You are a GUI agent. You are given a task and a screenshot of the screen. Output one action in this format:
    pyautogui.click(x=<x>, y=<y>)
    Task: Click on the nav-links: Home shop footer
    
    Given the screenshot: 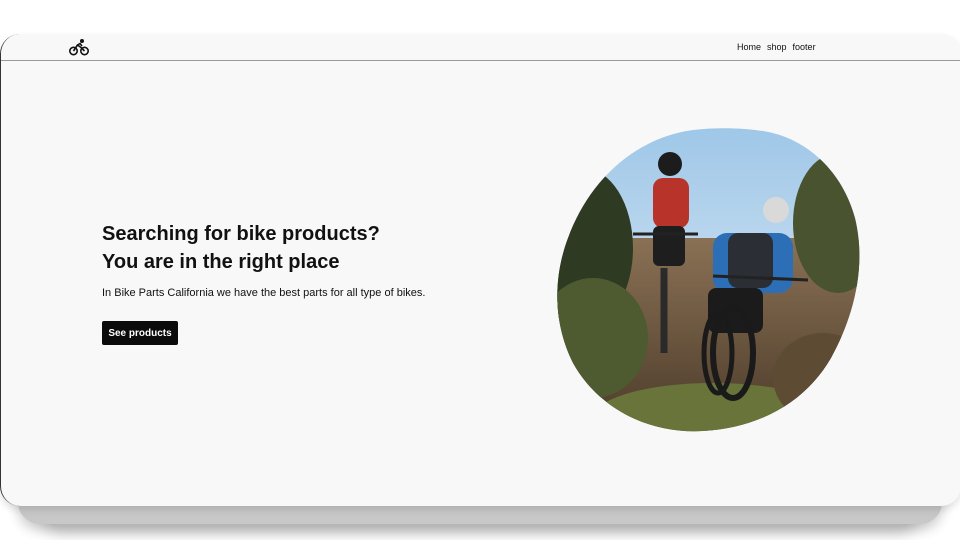 What is the action you would take?
    pyautogui.click(x=776, y=47)
    